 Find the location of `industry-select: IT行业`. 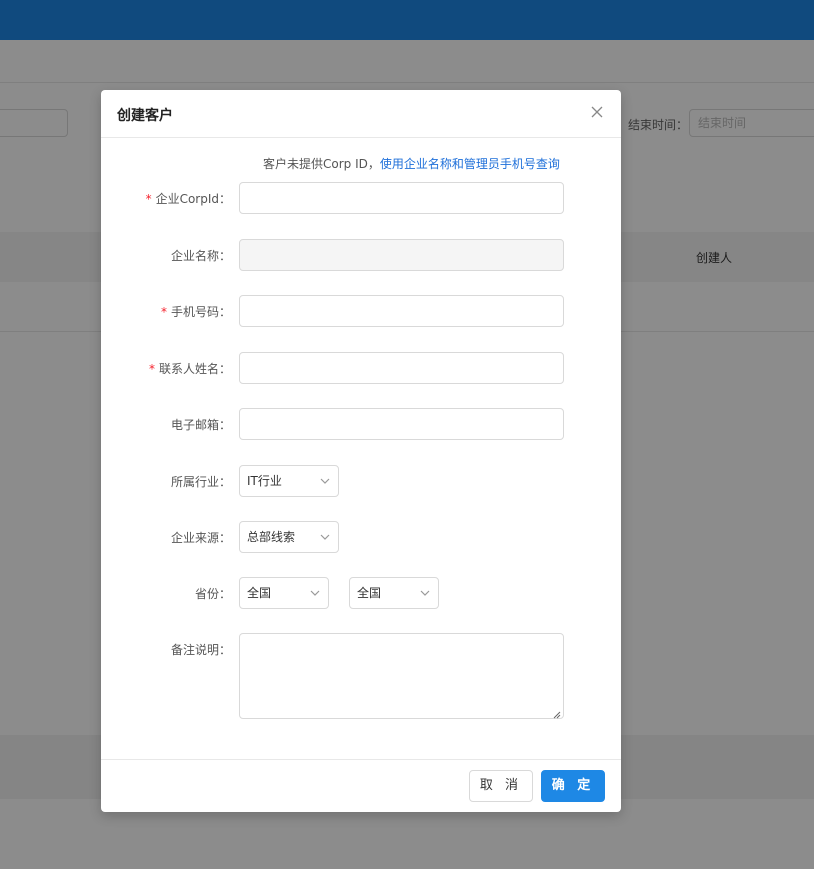

industry-select: IT行业 is located at coordinates (289, 481).